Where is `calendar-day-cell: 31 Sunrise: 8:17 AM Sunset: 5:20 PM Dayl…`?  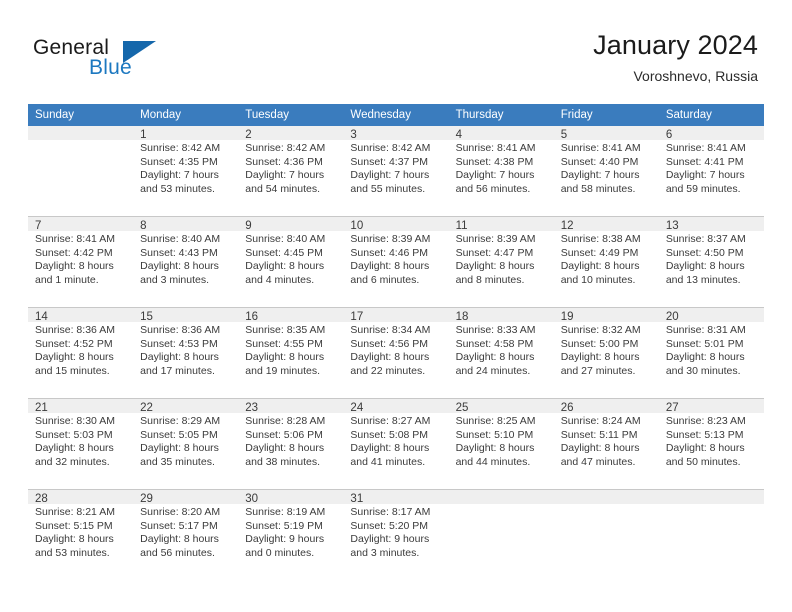
calendar-day-cell: 31 Sunrise: 8:17 AM Sunset: 5:20 PM Dayl… is located at coordinates (396, 534).